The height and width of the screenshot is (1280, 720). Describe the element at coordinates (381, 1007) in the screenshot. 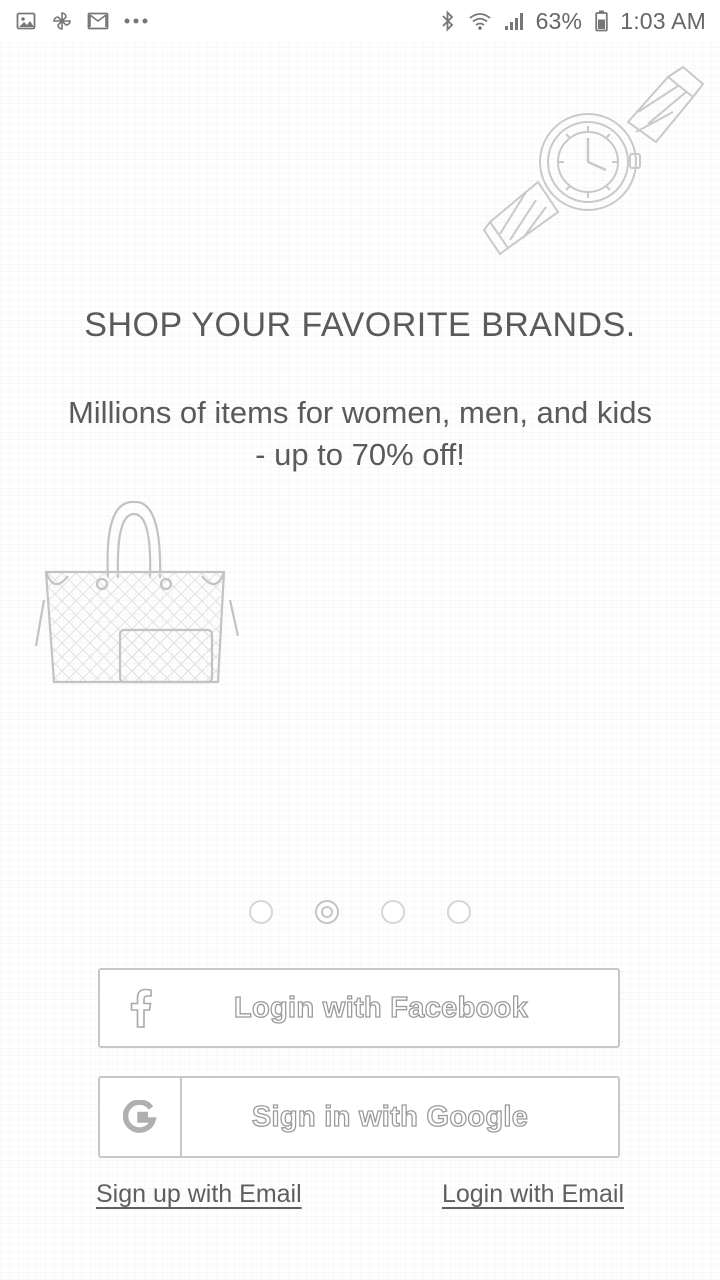

I see `facebook-button-label: Login with Facebook` at that location.